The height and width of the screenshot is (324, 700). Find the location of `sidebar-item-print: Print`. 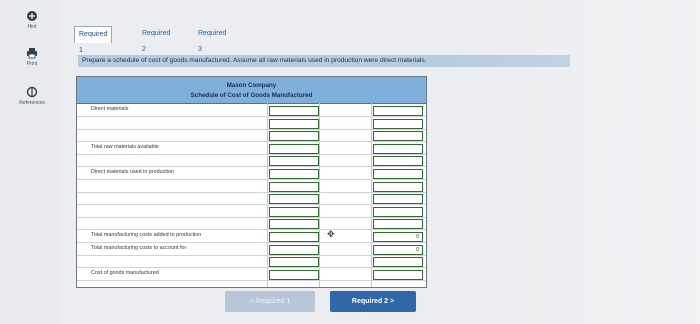

sidebar-item-print: Print is located at coordinates (32, 57).